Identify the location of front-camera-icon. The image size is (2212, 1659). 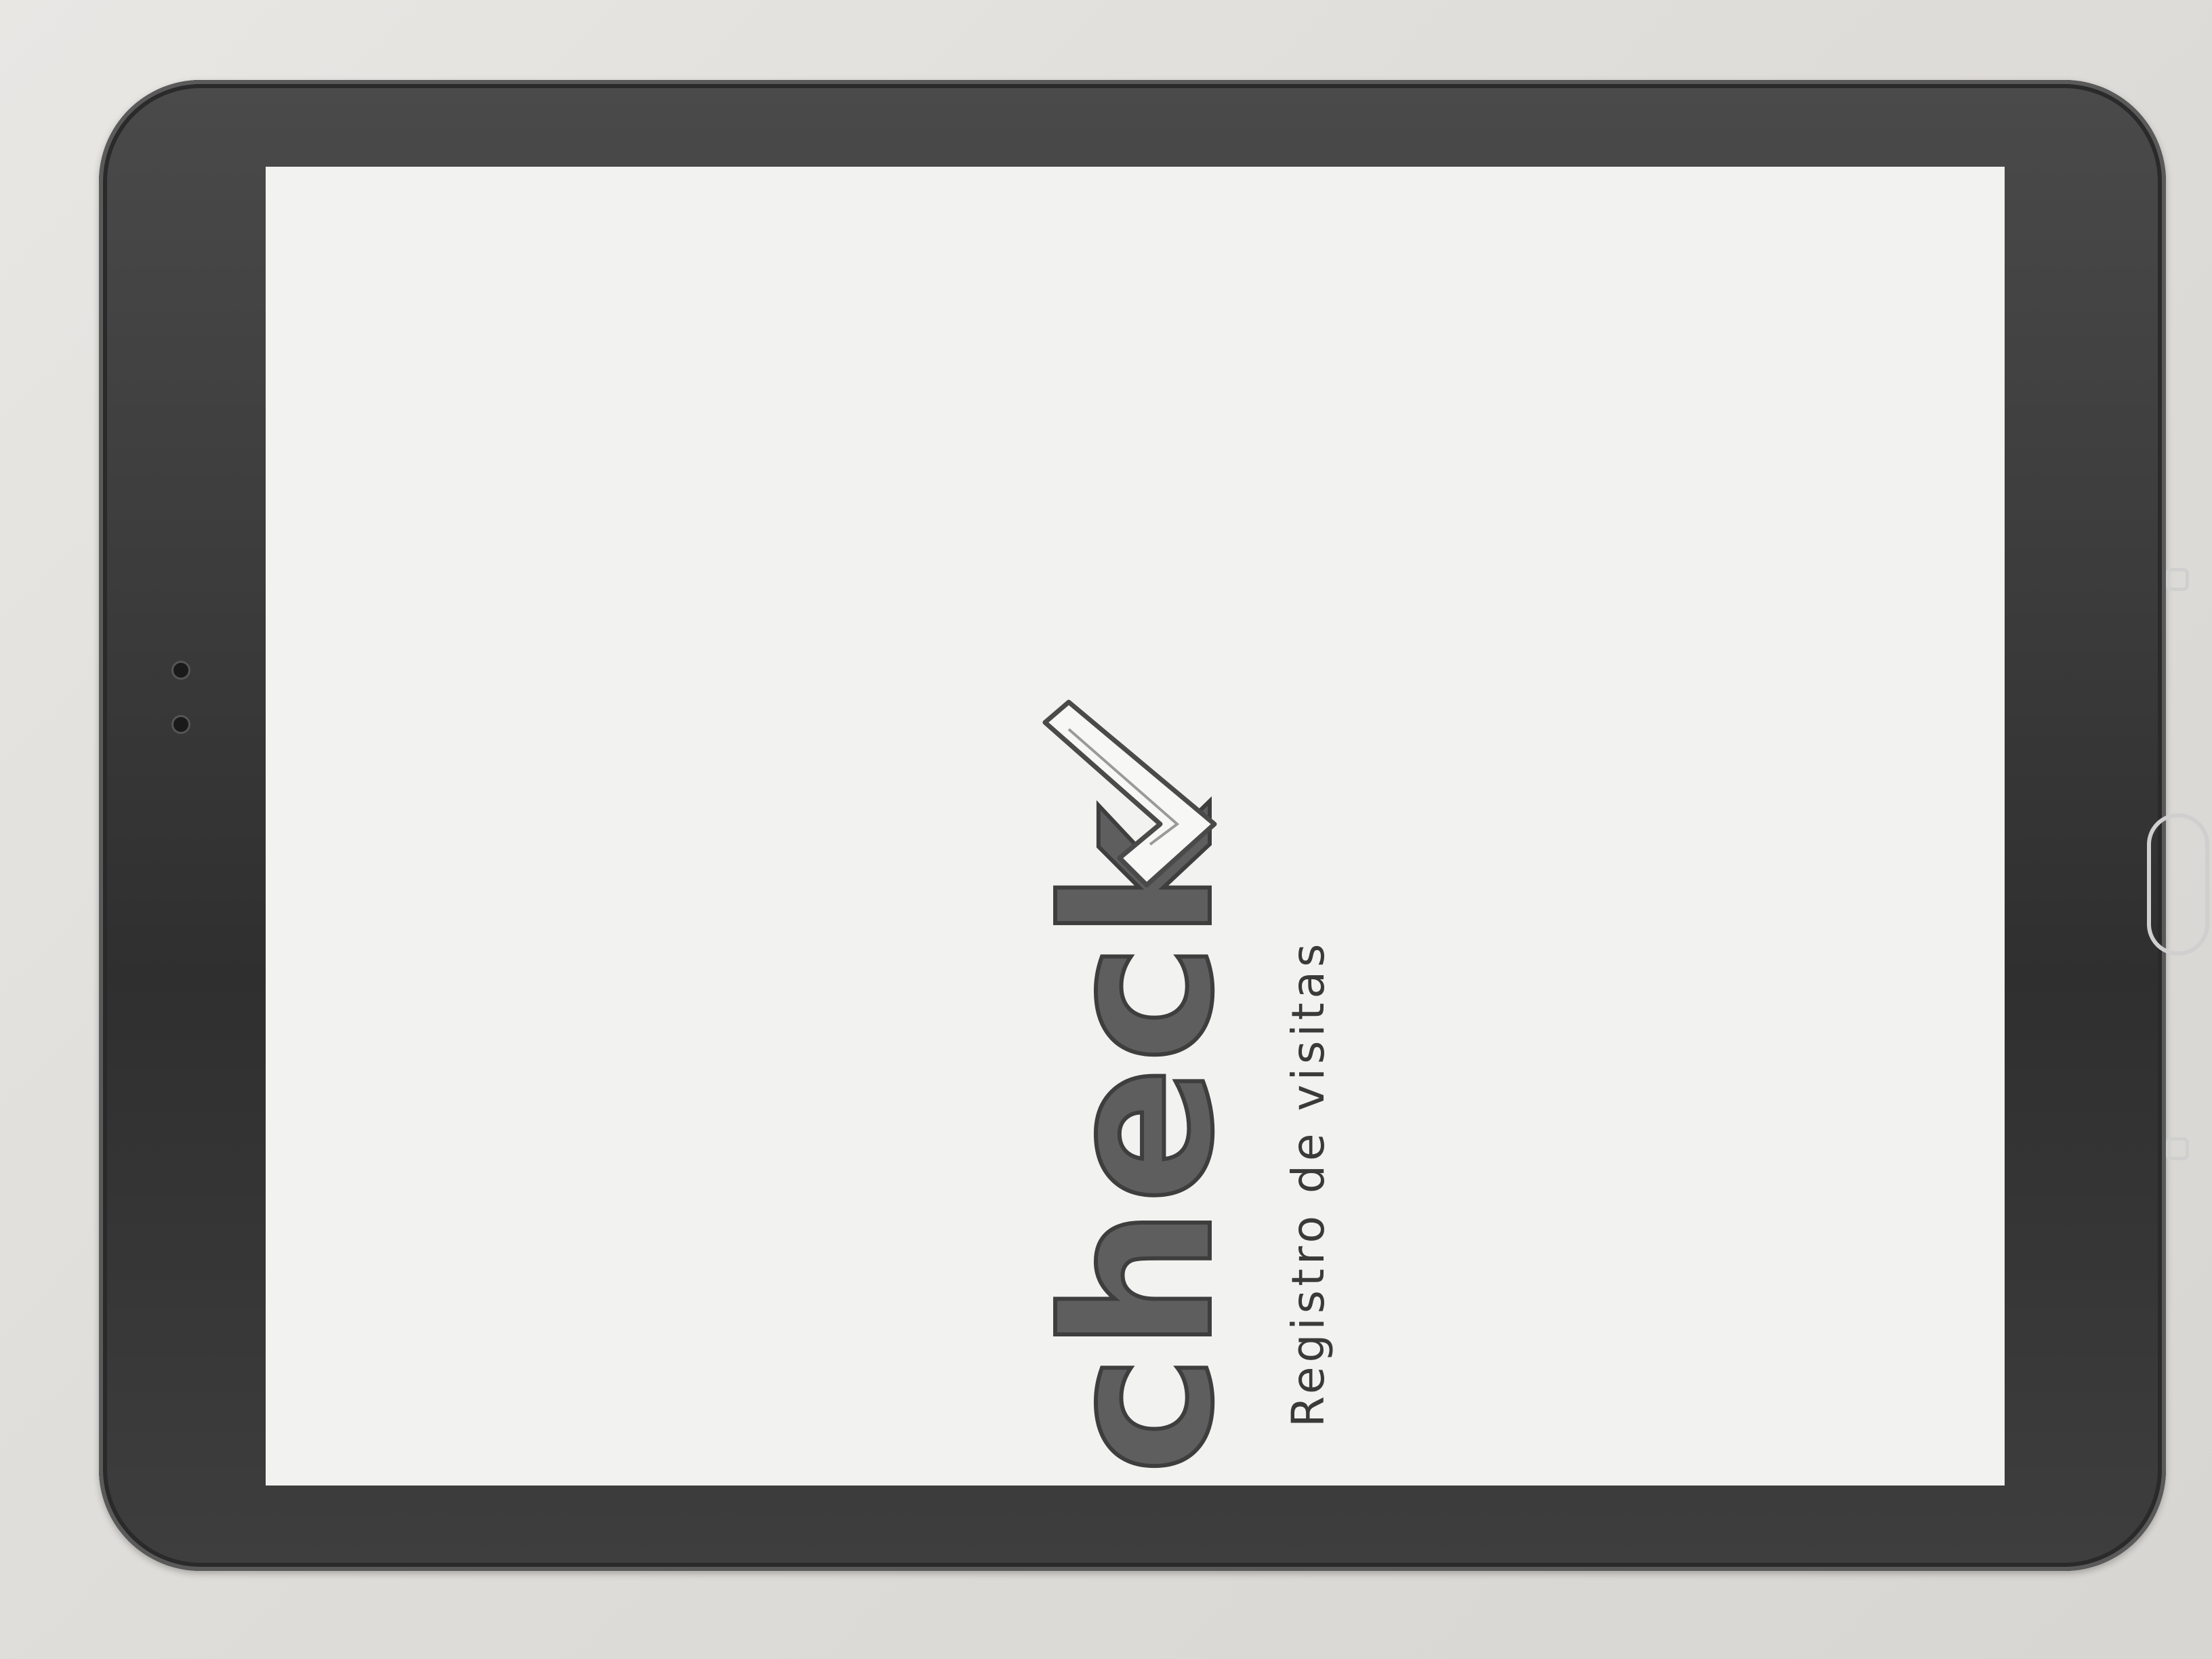
(180, 670).